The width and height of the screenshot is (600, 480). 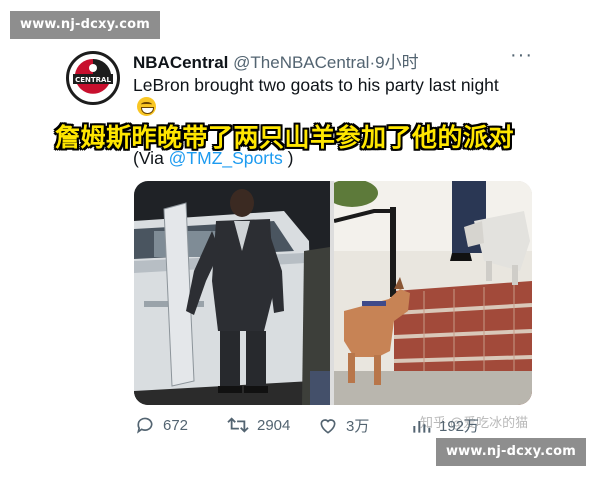 I want to click on nbacentral-logo-icon: CENTRAL, so click(x=93, y=78).